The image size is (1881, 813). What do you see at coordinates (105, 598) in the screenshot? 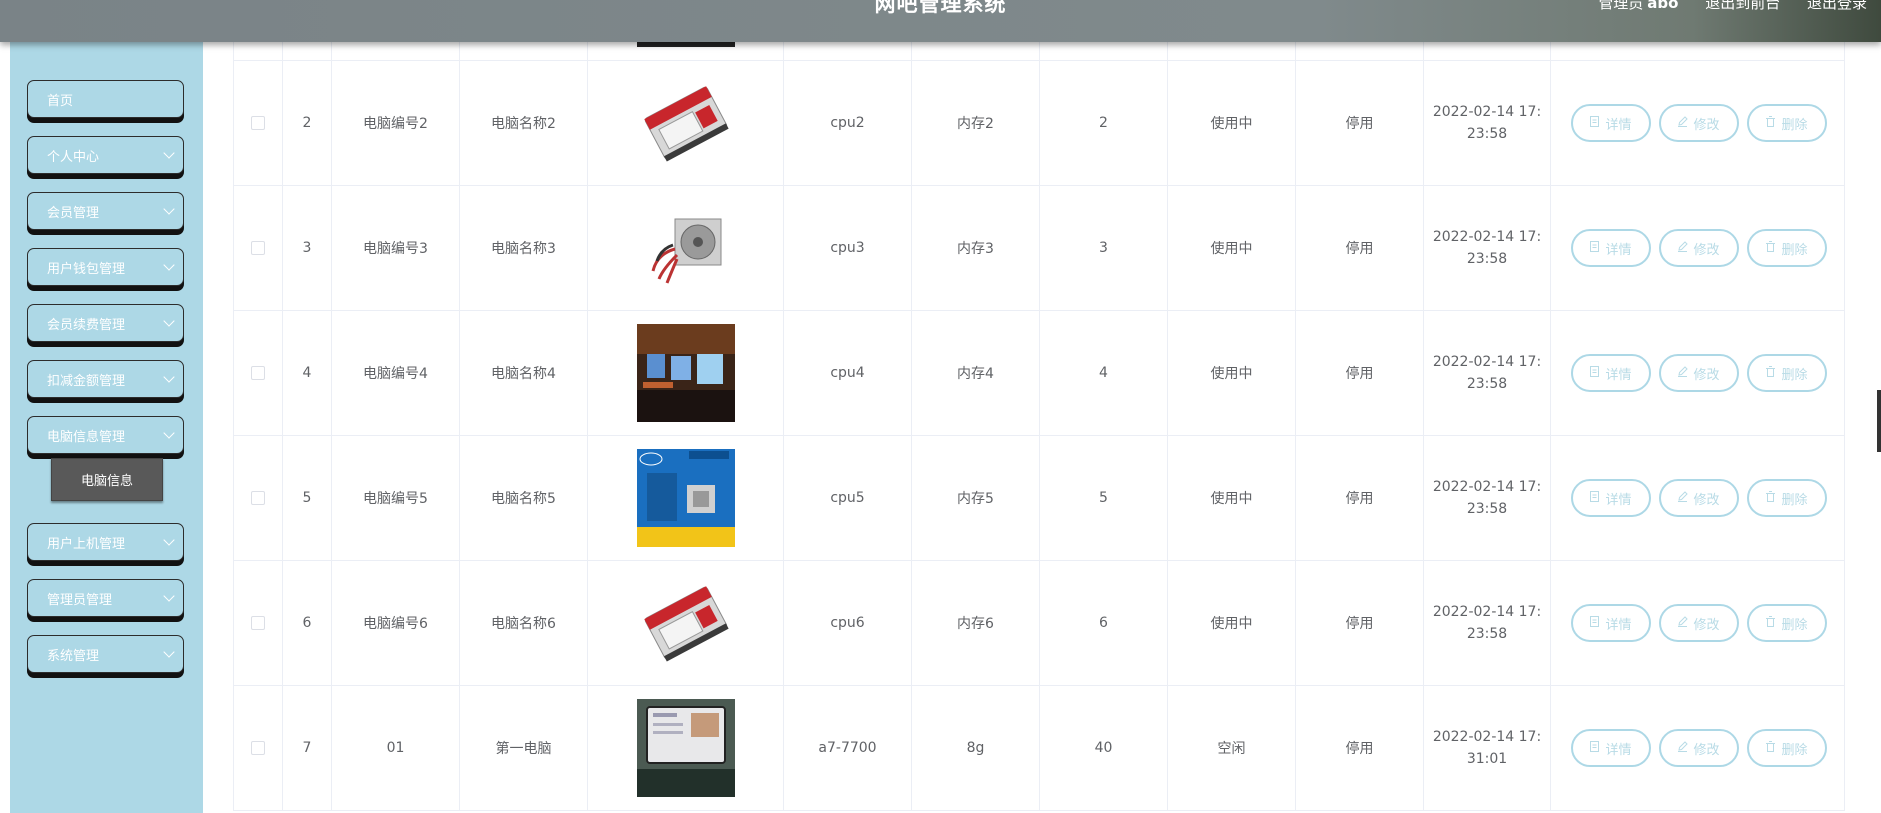
I see `sidebar-item-admins: 管理员管理` at bounding box center [105, 598].